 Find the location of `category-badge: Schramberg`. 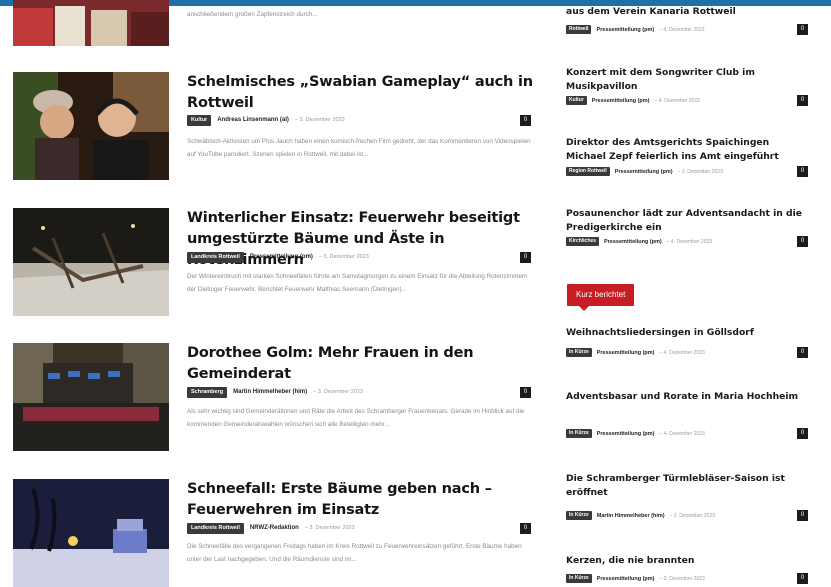

category-badge: Schramberg is located at coordinates (207, 392).